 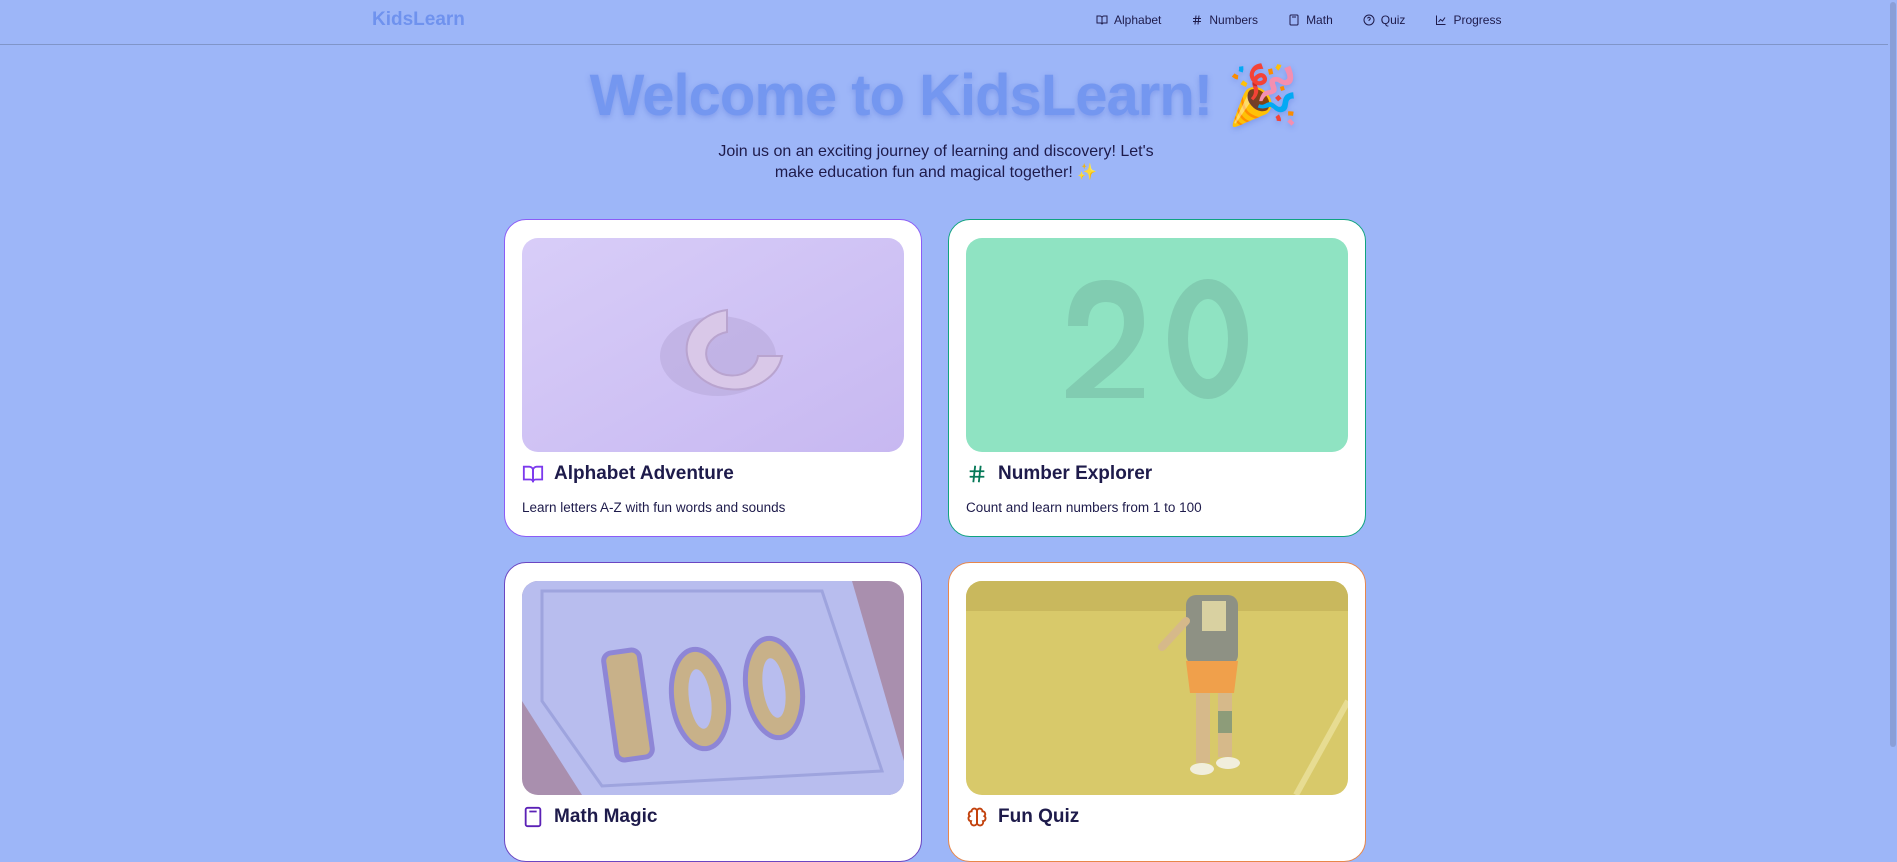 I want to click on scrollbar-thumb, so click(x=1893, y=374).